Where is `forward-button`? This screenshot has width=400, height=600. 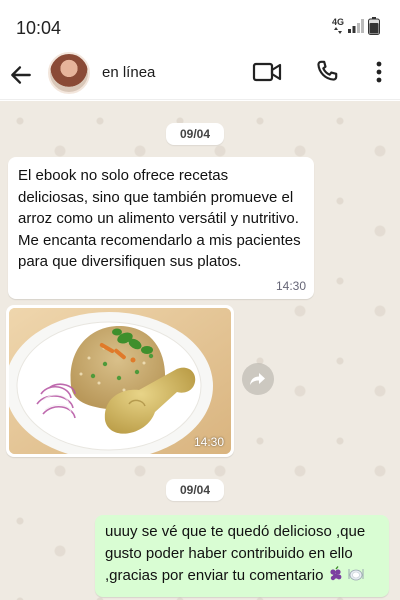
forward-button is located at coordinates (258, 379).